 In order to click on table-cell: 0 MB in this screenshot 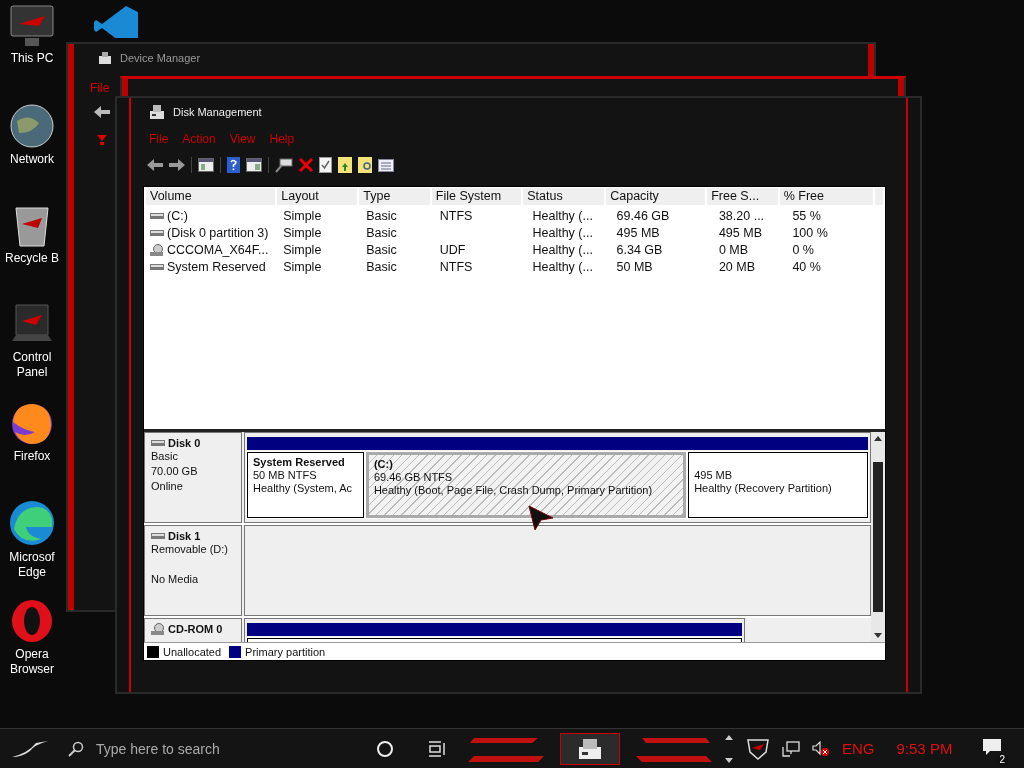, I will do `click(733, 249)`.